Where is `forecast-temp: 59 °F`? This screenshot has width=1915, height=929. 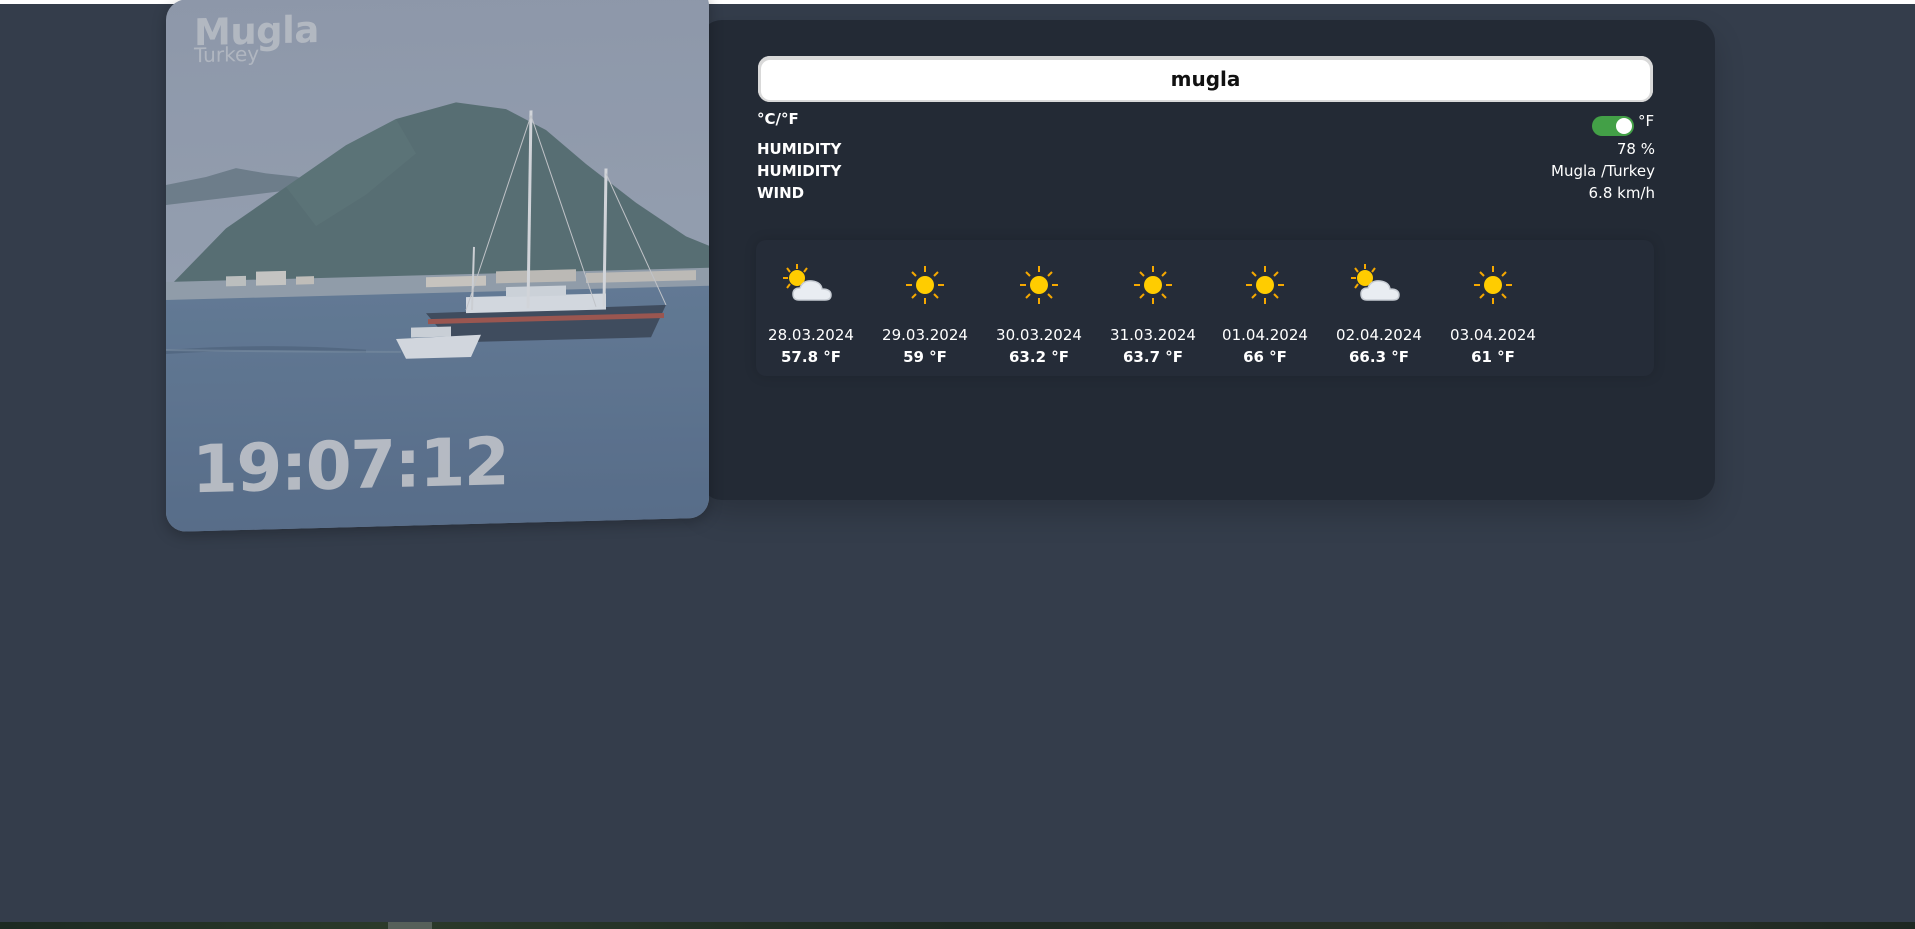
forecast-temp: 59 °F is located at coordinates (925, 357).